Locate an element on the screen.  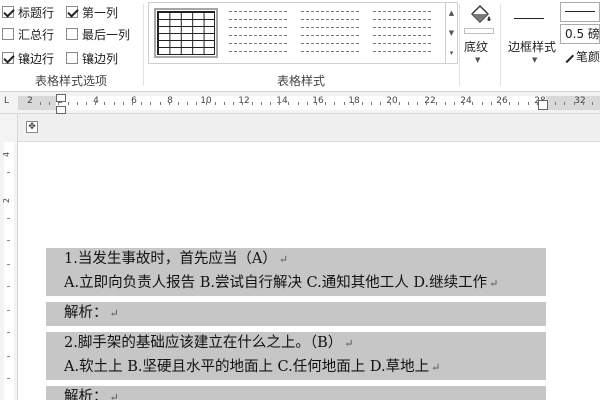
table-style-light-list-thumbnail is located at coordinates (330, 33).